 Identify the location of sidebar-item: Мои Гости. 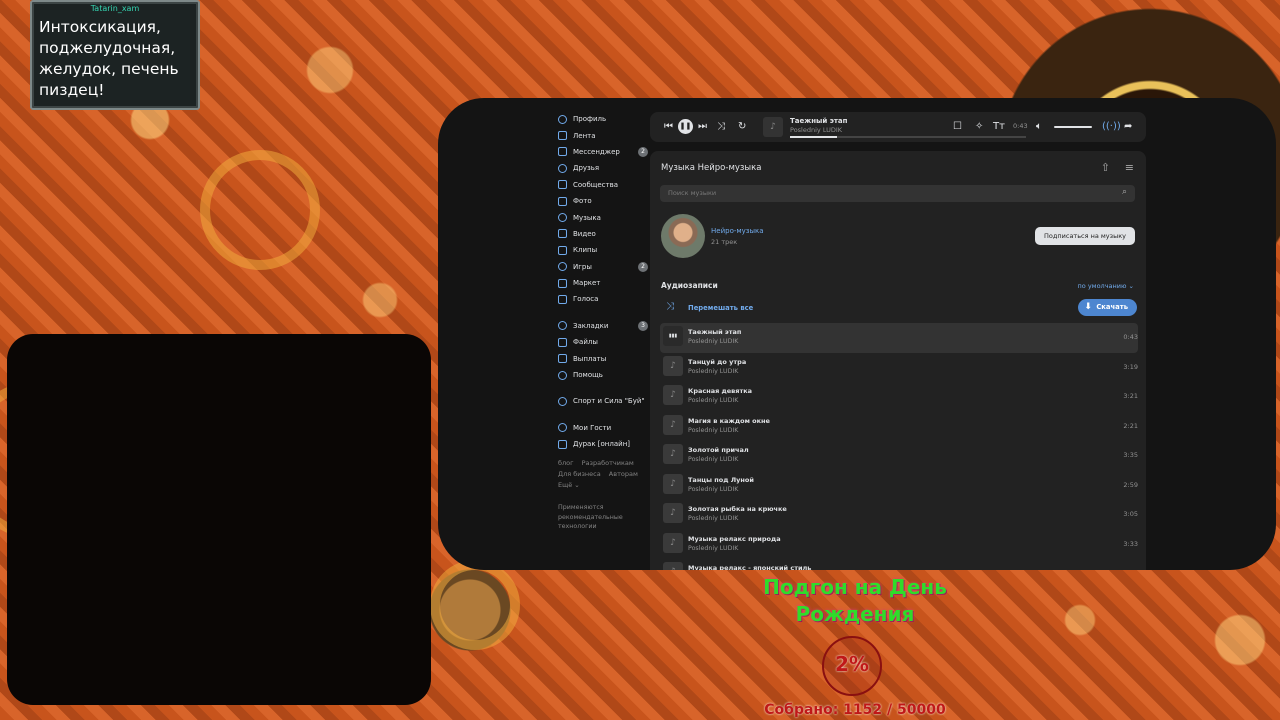
(603, 428).